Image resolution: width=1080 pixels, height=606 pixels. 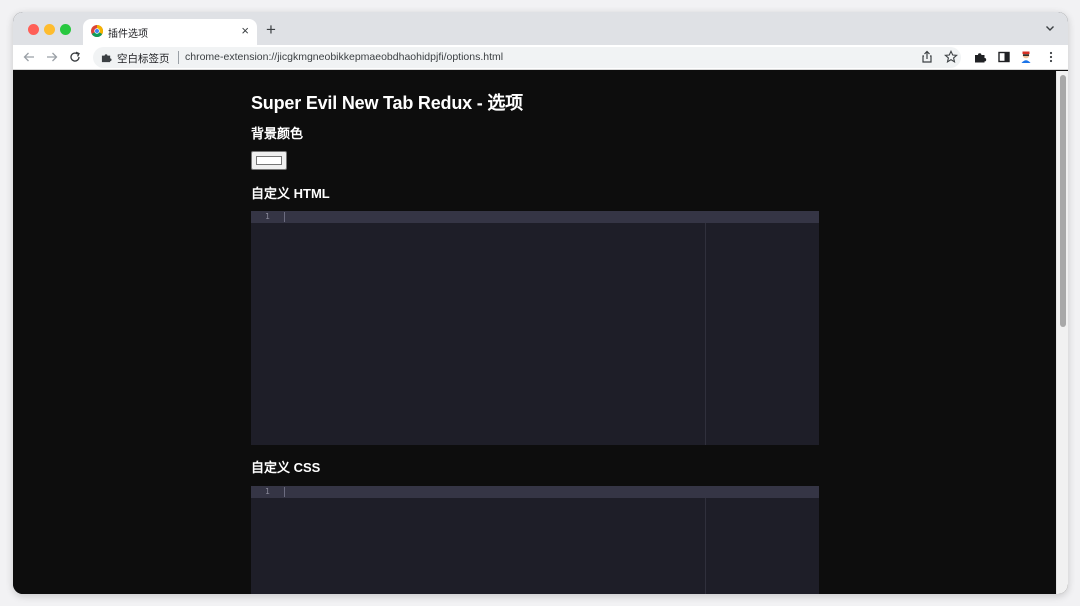 I want to click on close-window-button, so click(x=33, y=29).